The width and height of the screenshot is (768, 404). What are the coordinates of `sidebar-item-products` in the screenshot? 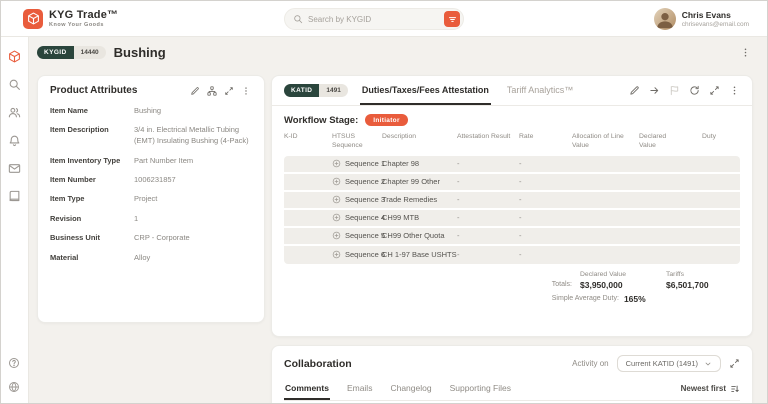 It's located at (14, 56).